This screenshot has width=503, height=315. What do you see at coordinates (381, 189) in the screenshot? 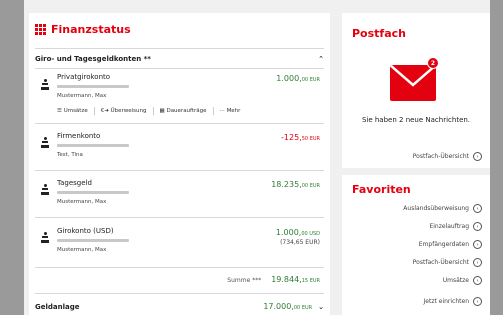
I see `favoriten-title: Favoriten` at bounding box center [381, 189].